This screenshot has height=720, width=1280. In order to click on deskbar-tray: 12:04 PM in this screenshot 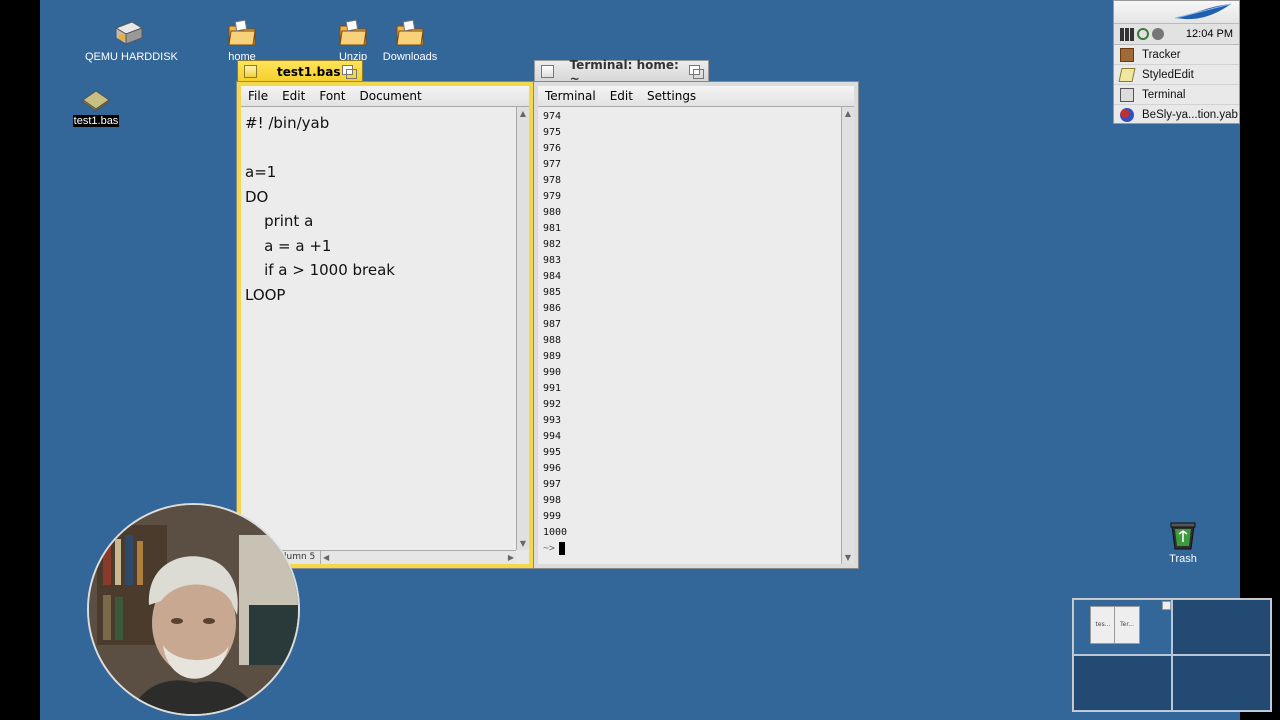, I will do `click(1176, 34)`.